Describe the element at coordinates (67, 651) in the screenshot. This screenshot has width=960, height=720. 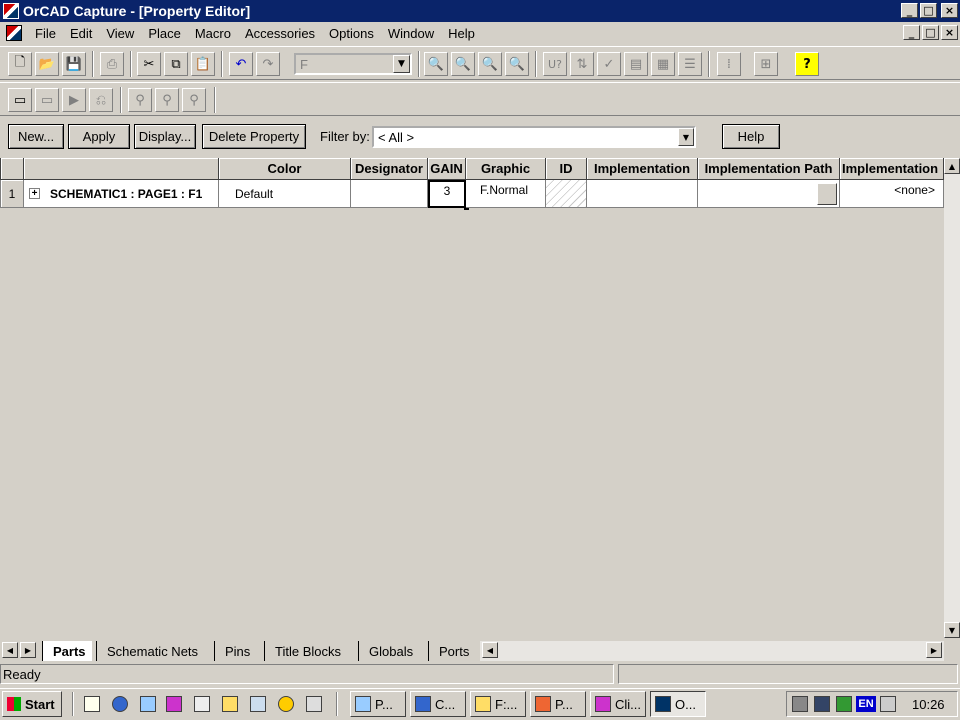
I see `tab-parts: Parts` at that location.